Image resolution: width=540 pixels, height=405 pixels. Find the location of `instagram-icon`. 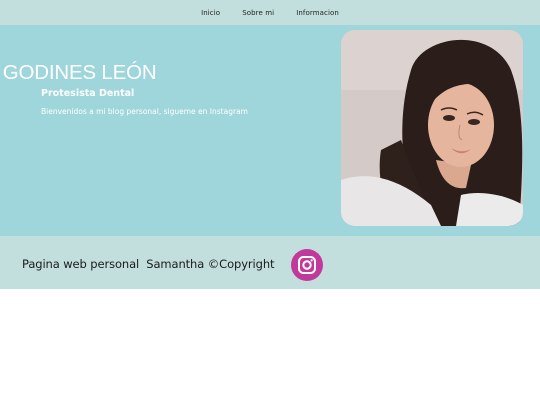

instagram-icon is located at coordinates (307, 265).